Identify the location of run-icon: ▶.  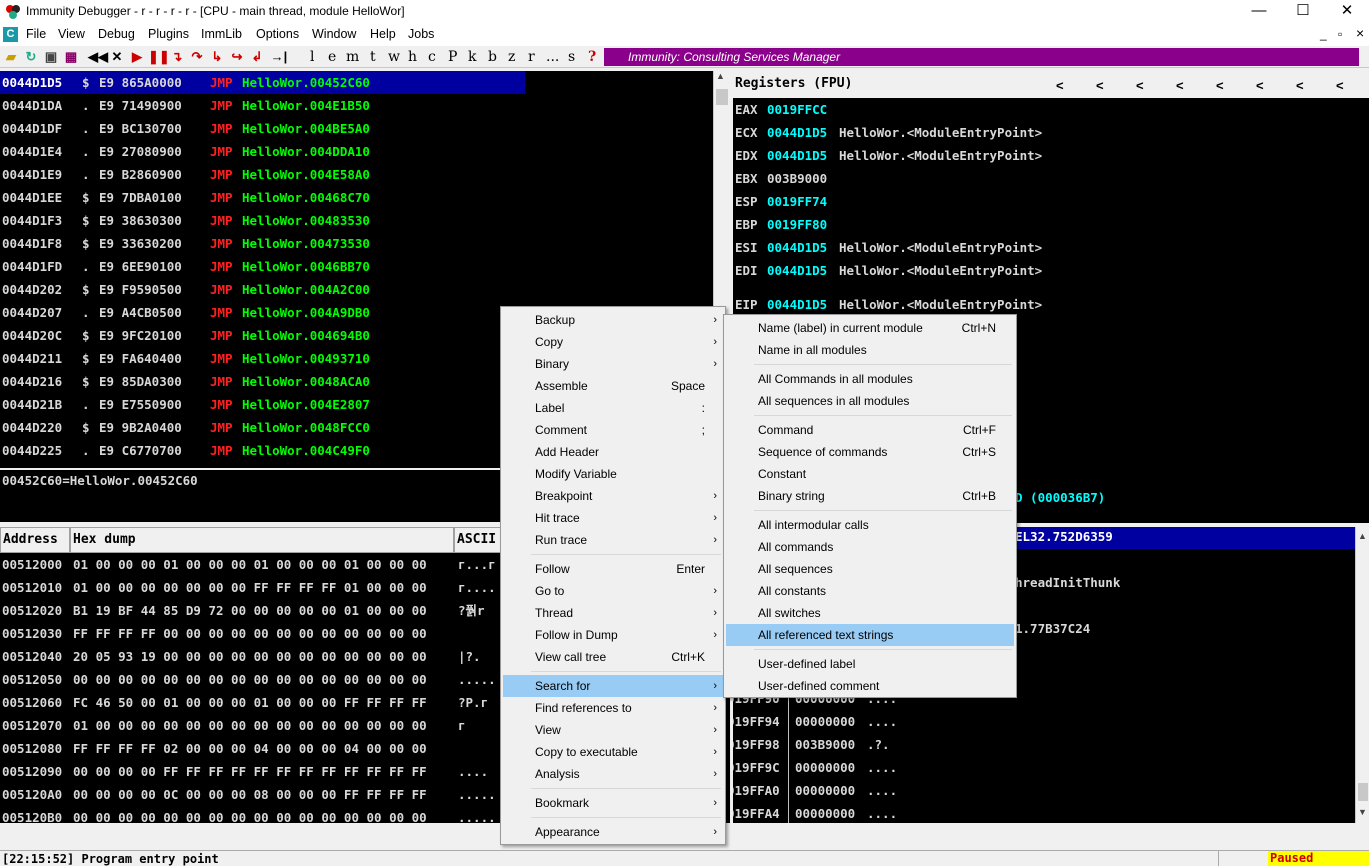
(137, 57).